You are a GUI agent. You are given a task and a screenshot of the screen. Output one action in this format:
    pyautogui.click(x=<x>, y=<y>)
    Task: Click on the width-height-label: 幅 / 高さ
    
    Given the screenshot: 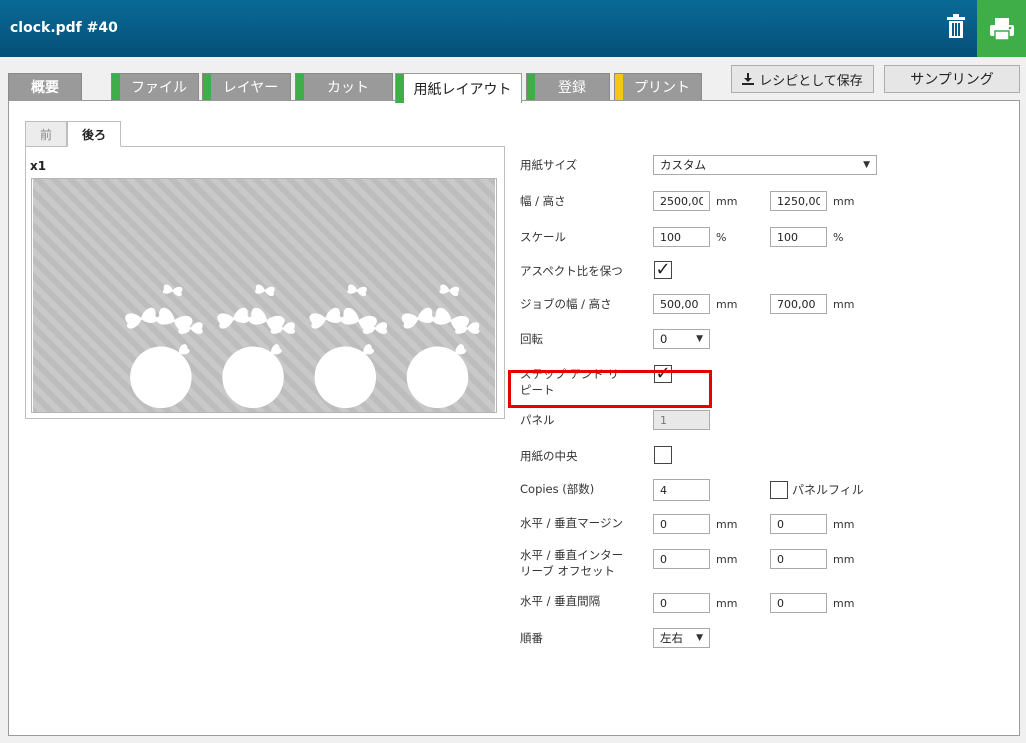 What is the action you would take?
    pyautogui.click(x=543, y=201)
    